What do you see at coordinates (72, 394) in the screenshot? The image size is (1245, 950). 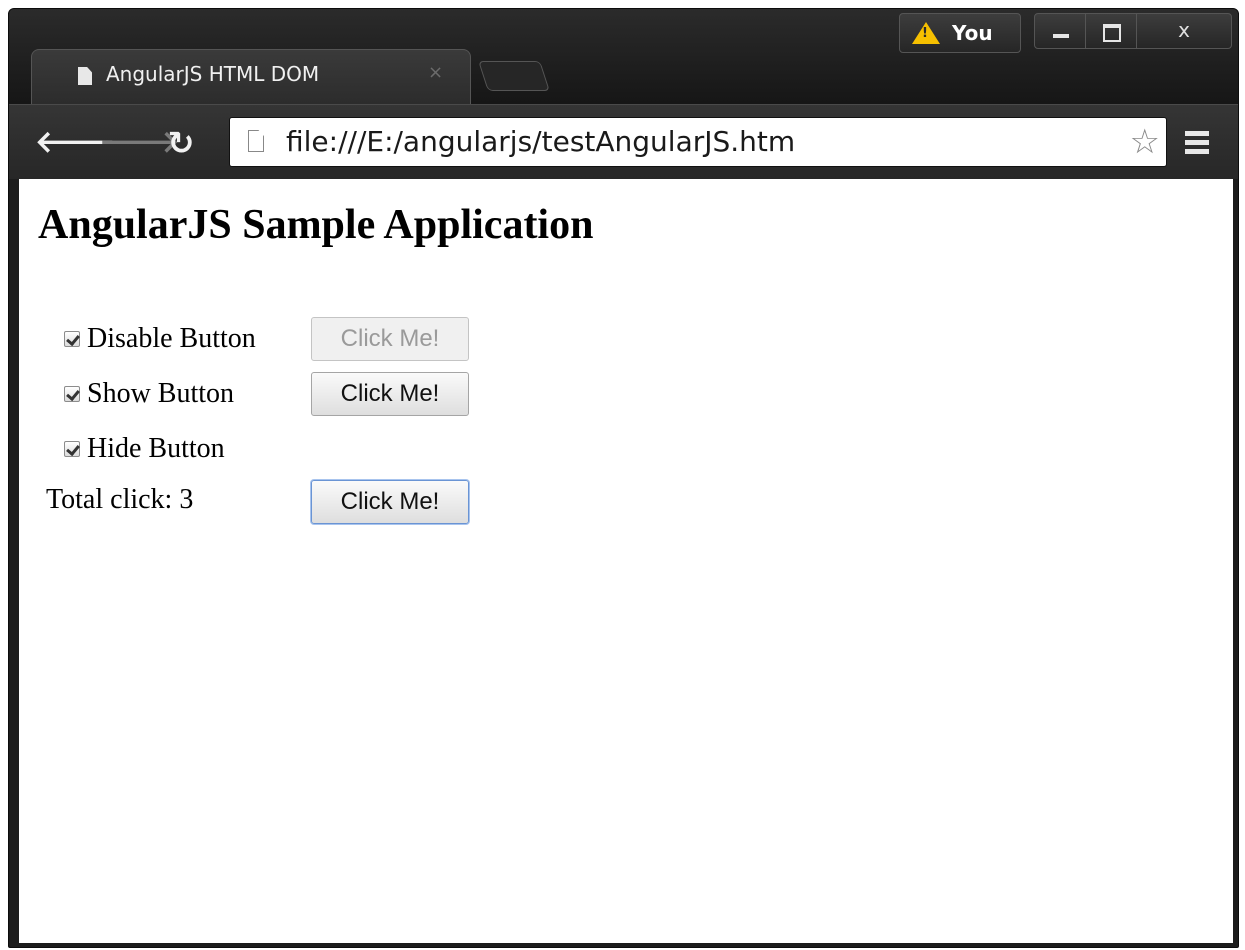 I see `show-button-checkbox` at bounding box center [72, 394].